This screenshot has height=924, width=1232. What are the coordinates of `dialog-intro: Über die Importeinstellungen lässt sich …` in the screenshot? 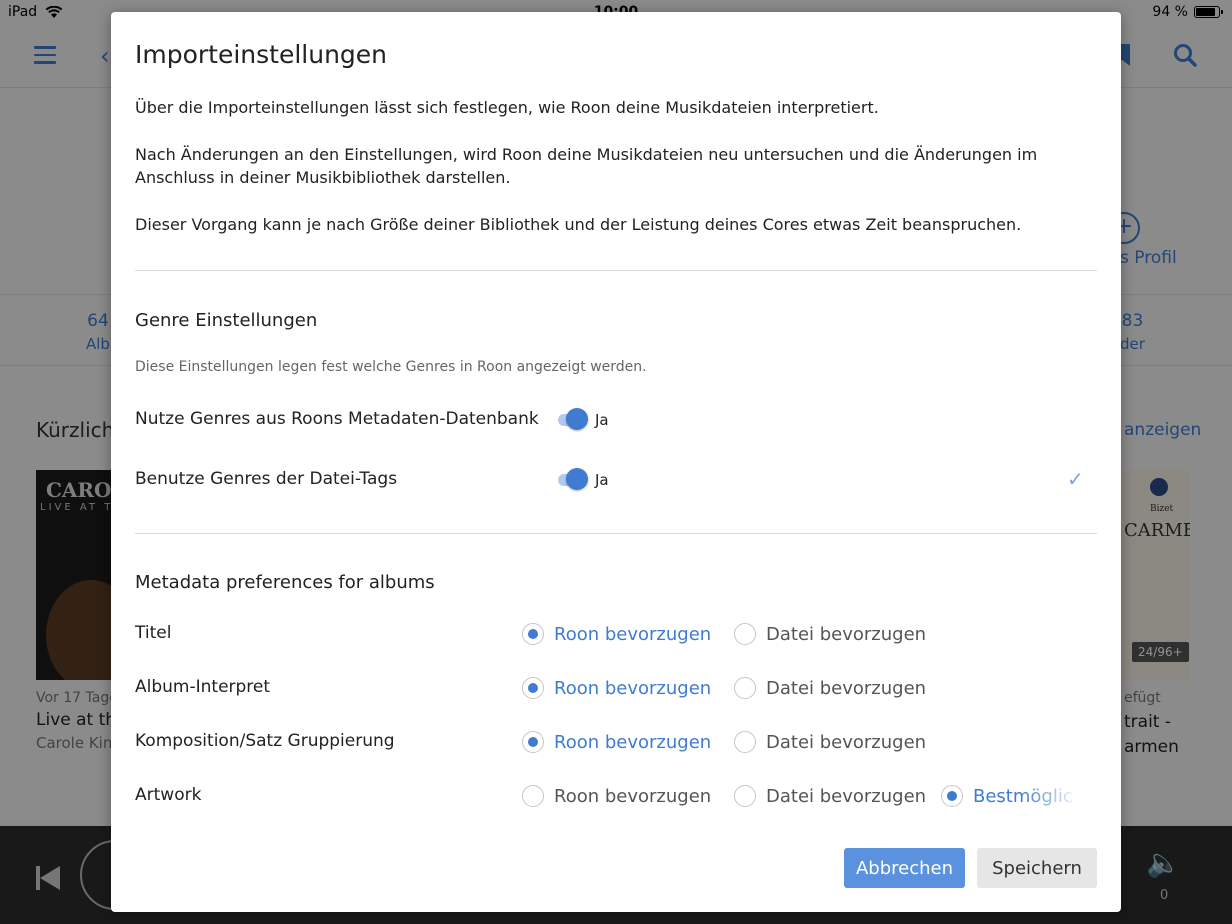 It's located at (600, 178).